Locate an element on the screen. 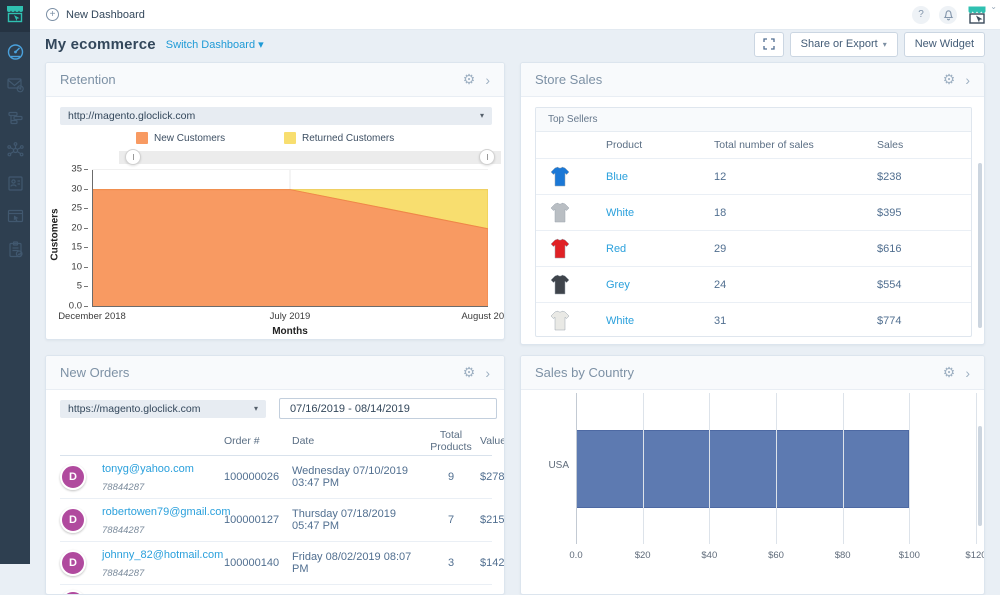 The width and height of the screenshot is (1000, 595). bar-usa is located at coordinates (743, 469).